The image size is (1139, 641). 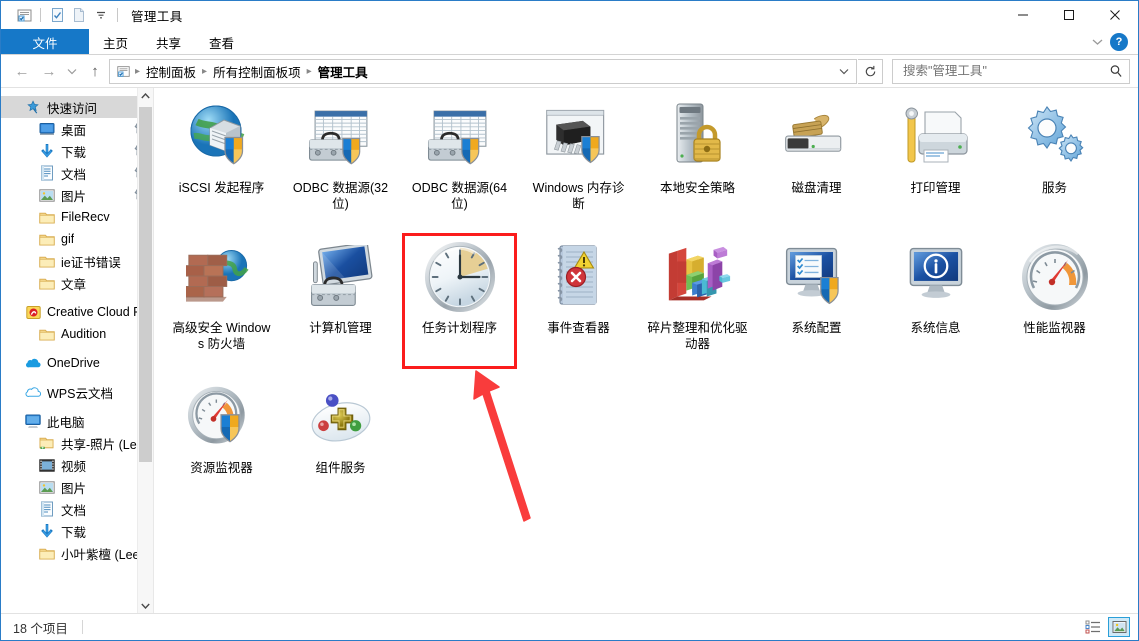 What do you see at coordinates (77, 151) in the screenshot?
I see `sidebar-item-2: 下载` at bounding box center [77, 151].